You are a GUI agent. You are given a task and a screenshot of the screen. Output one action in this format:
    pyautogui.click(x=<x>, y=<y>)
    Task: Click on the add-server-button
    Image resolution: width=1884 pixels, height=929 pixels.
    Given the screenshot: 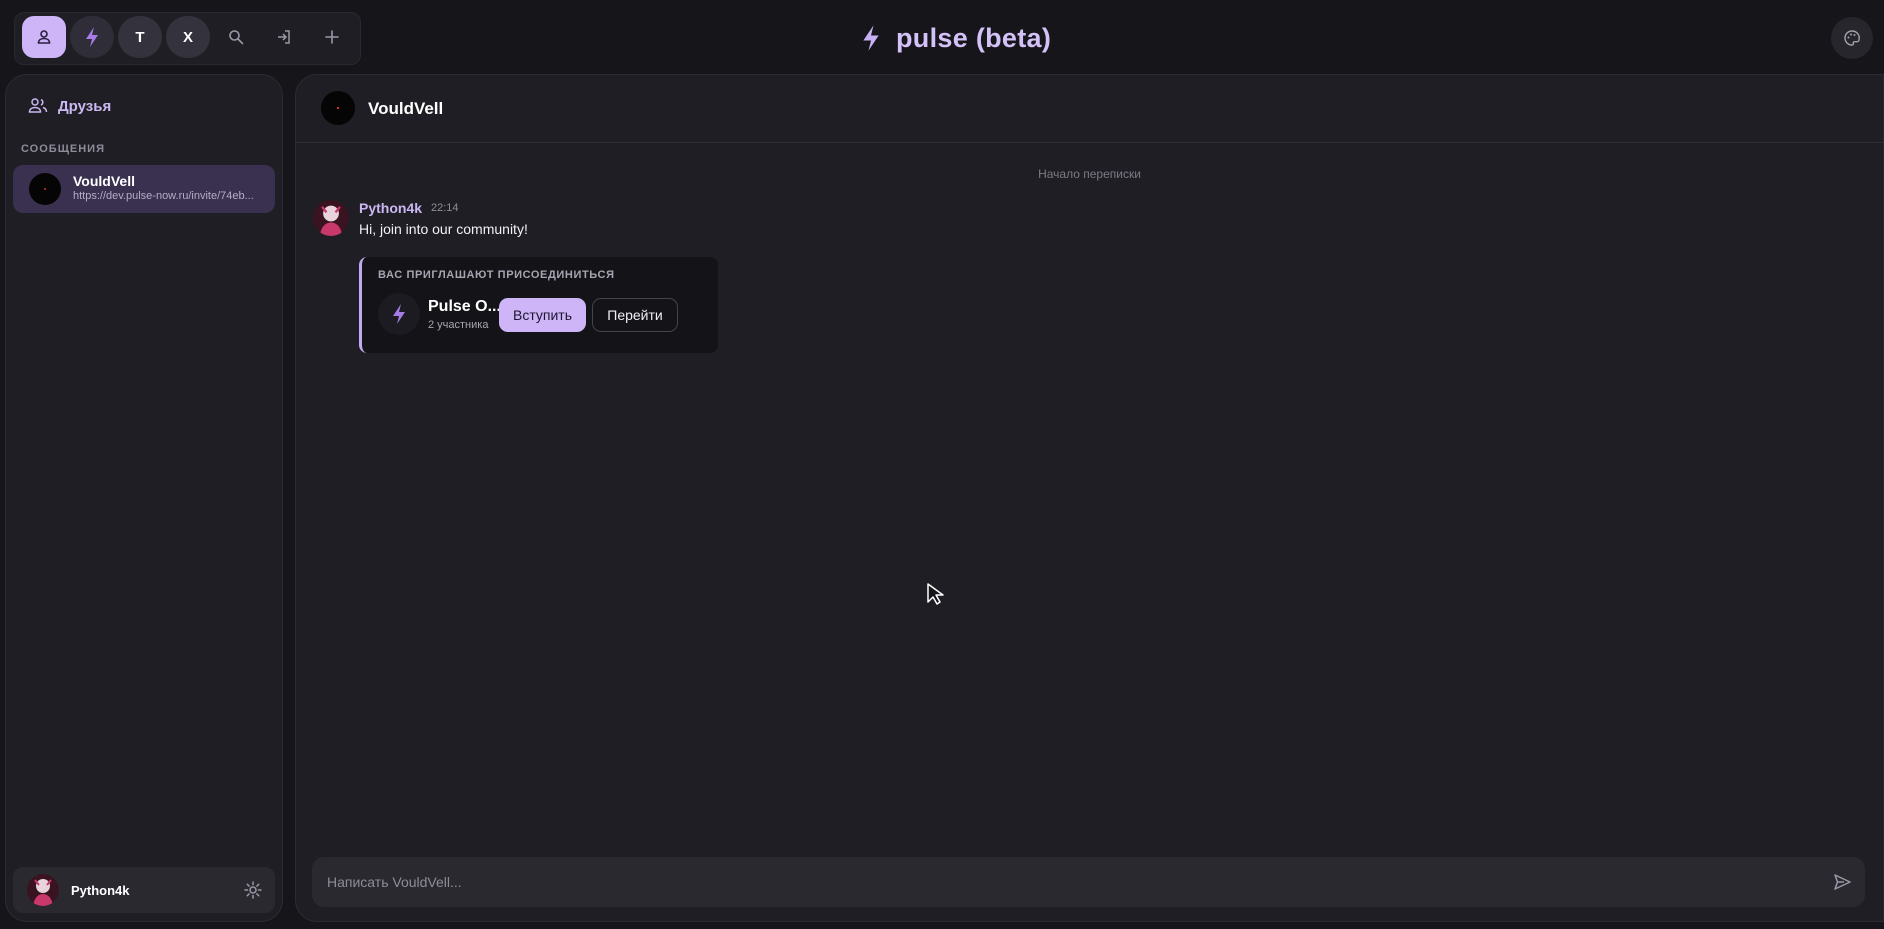 What is the action you would take?
    pyautogui.click(x=332, y=37)
    